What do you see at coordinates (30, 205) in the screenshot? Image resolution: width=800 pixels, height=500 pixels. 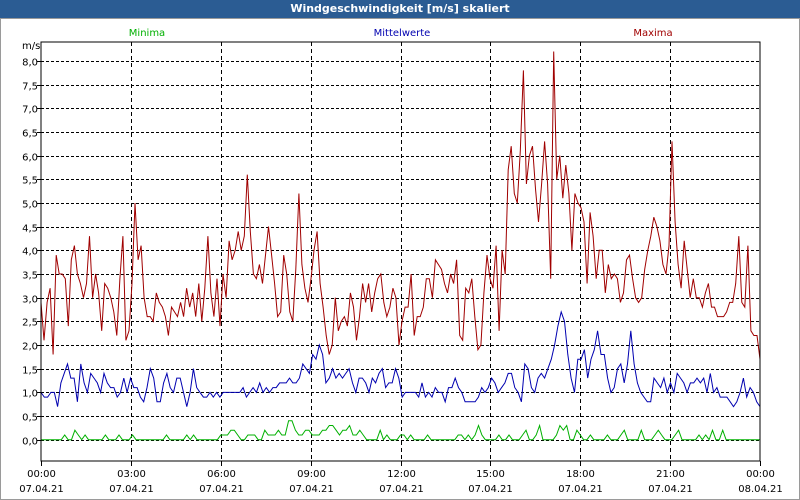 I see `y-tick-label: 5,0` at bounding box center [30, 205].